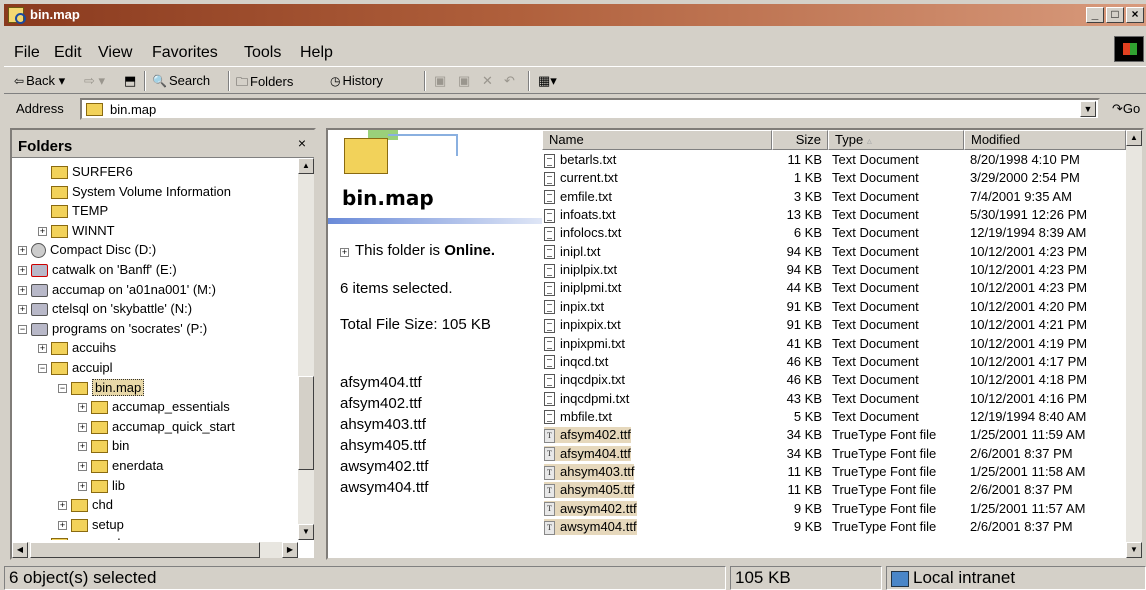  What do you see at coordinates (87, 252) in the screenshot?
I see `tree-item: + Compact Disc (D:)` at bounding box center [87, 252].